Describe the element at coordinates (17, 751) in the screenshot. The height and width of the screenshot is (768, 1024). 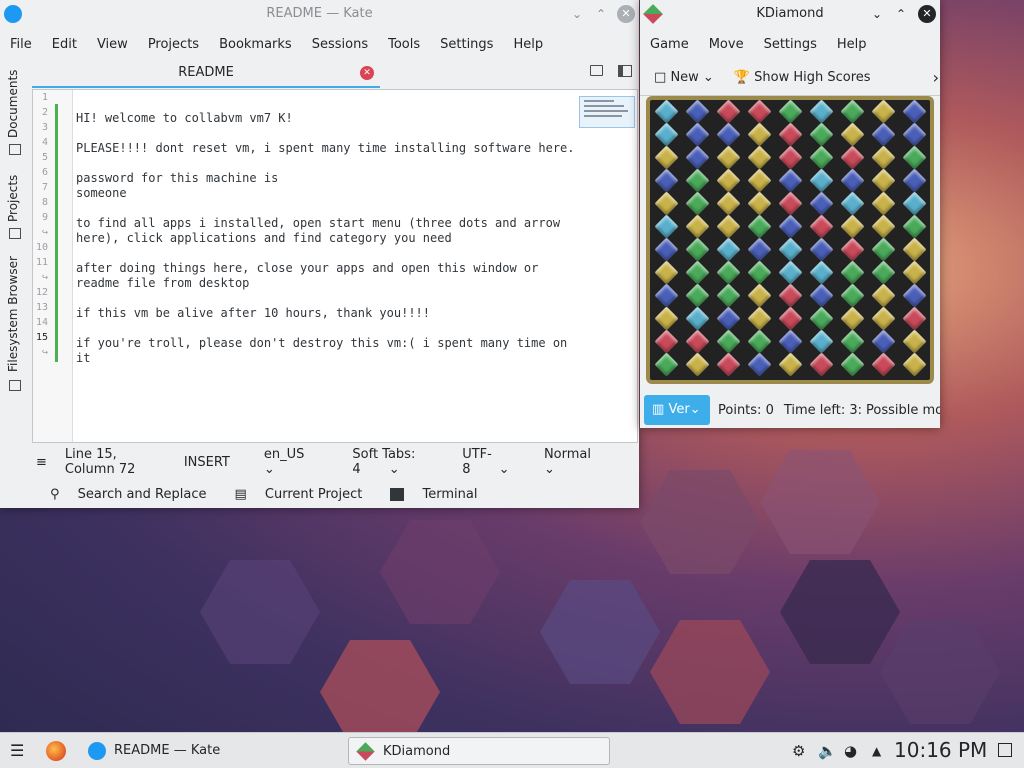
I see `application-launcher-icon: ☰` at that location.